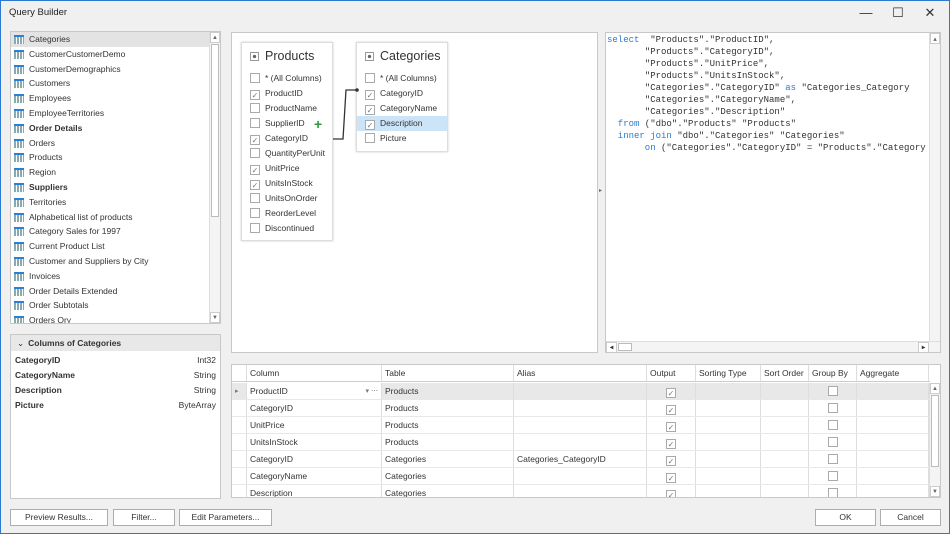 This screenshot has width=950, height=534. Describe the element at coordinates (115, 143) in the screenshot. I see `table-list-item: Orders` at that location.